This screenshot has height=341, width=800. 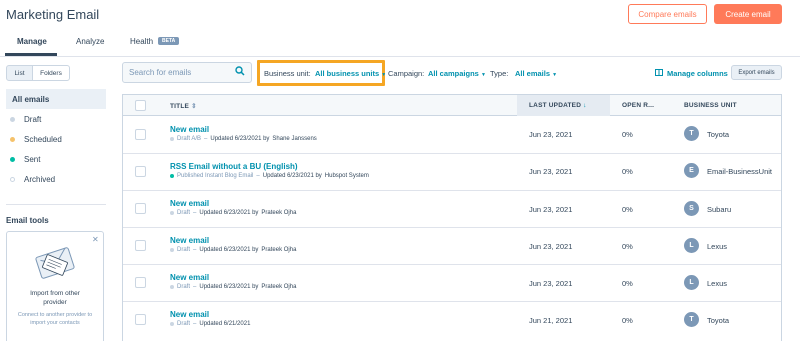 I want to click on sidebar-item-scheduled: Scheduled, so click(x=36, y=139).